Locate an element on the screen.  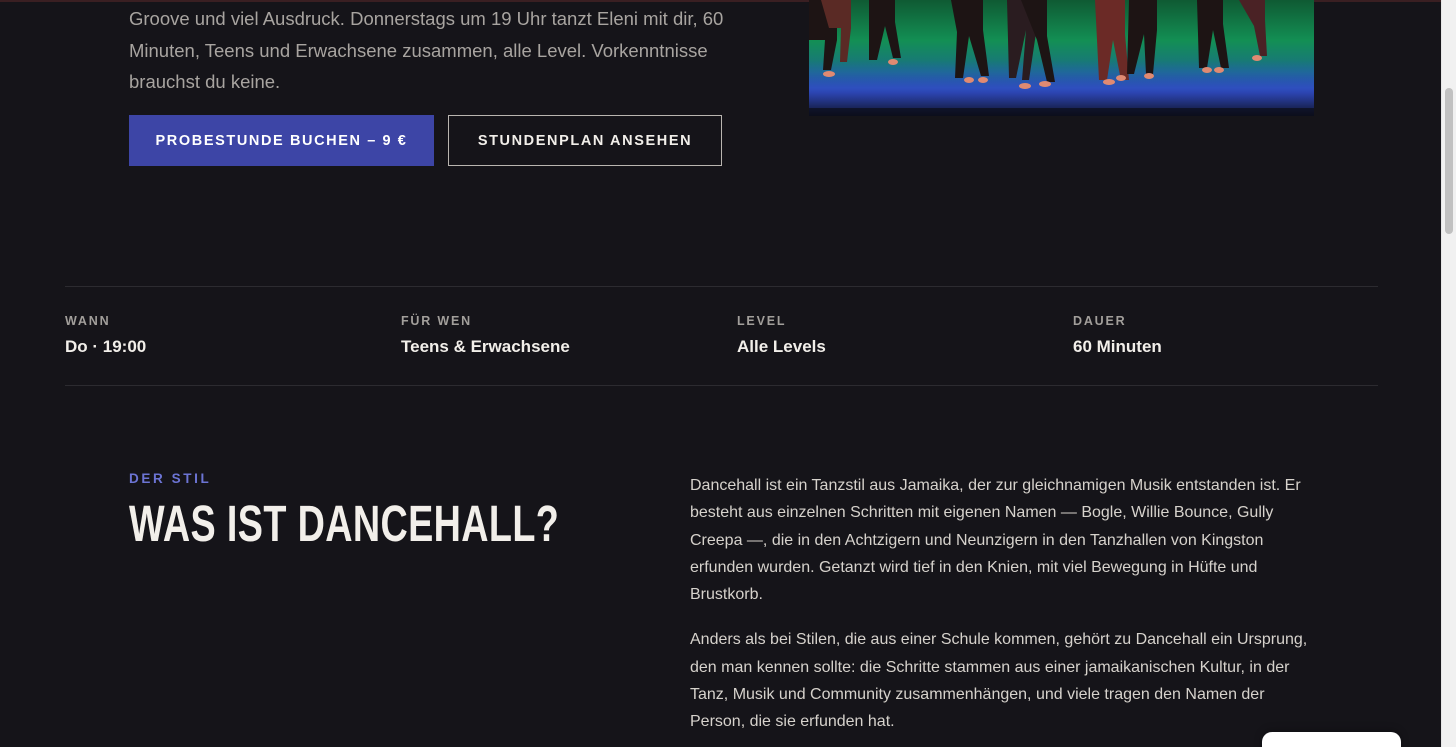
book-trial-button: PROBESTUNDE BUCHEN – 9 € is located at coordinates (281, 140).